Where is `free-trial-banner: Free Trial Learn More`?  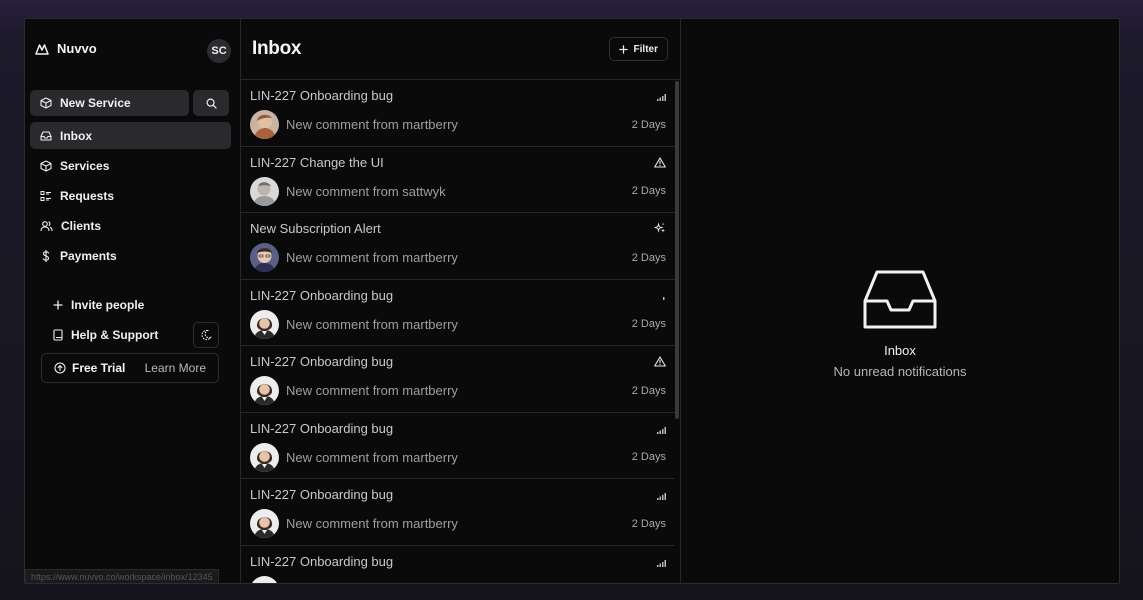
free-trial-banner: Free Trial Learn More is located at coordinates (130, 368).